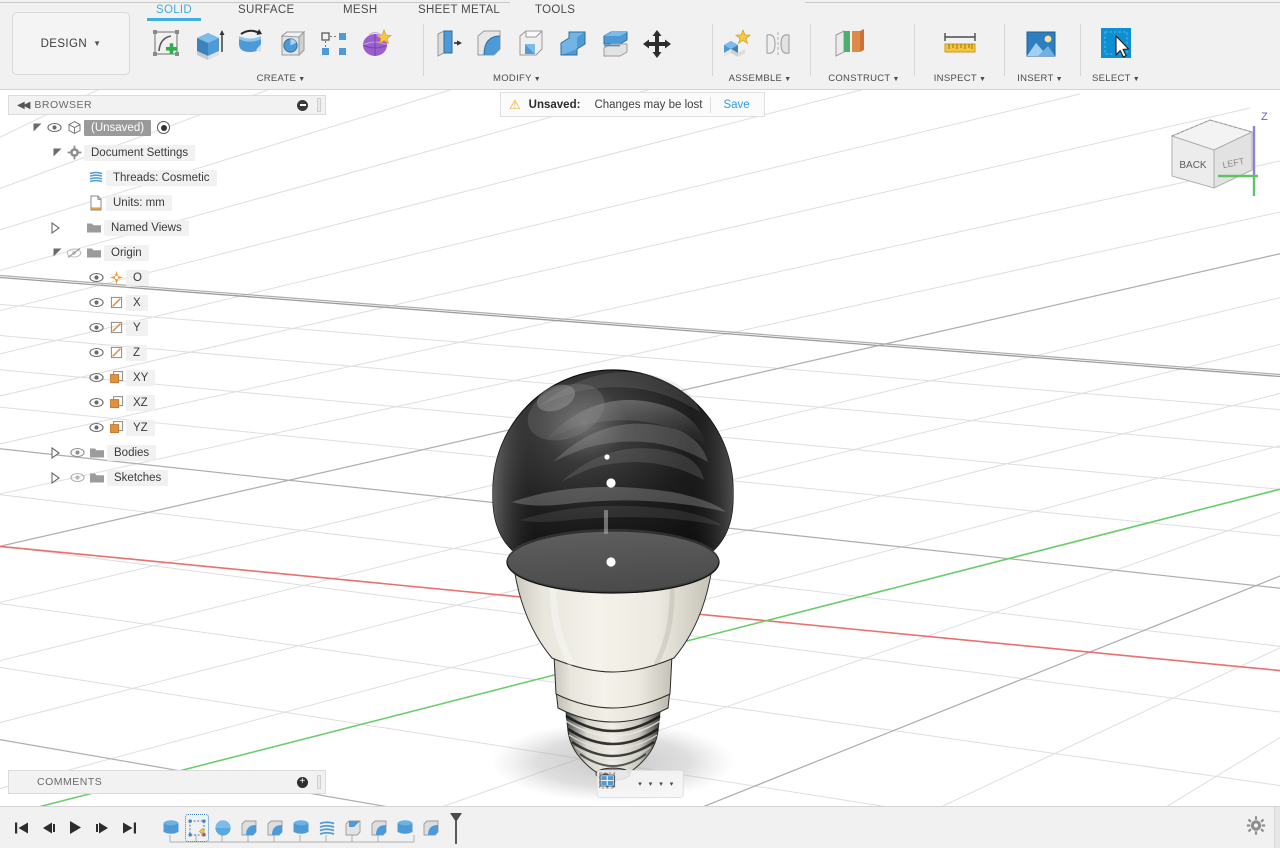 Image resolution: width=1280 pixels, height=848 pixels. Describe the element at coordinates (302, 105) in the screenshot. I see `minimize-icon` at that location.